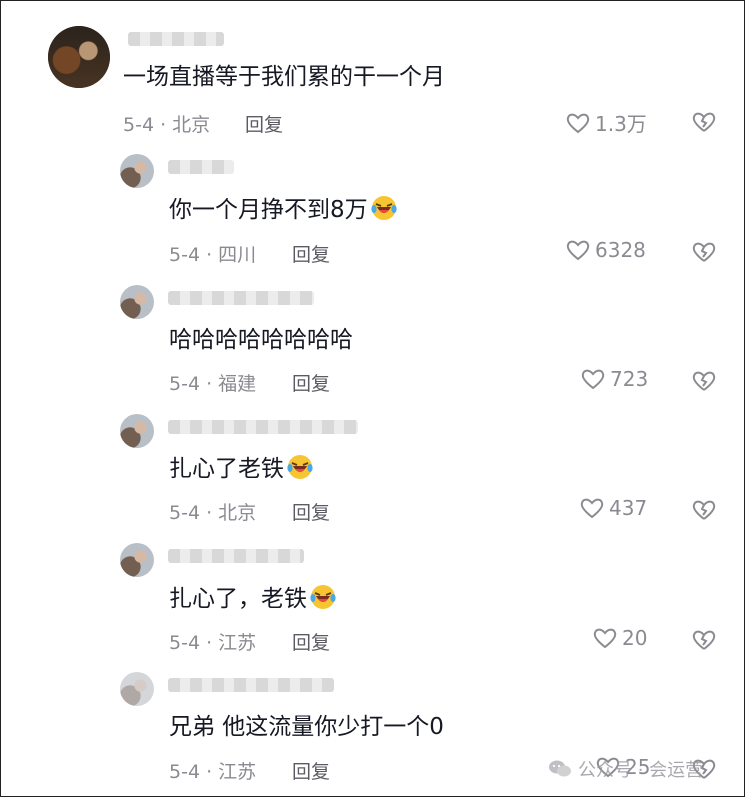 The image size is (747, 799). What do you see at coordinates (621, 124) in the screenshot?
I see `like-count: 1.3万` at bounding box center [621, 124].